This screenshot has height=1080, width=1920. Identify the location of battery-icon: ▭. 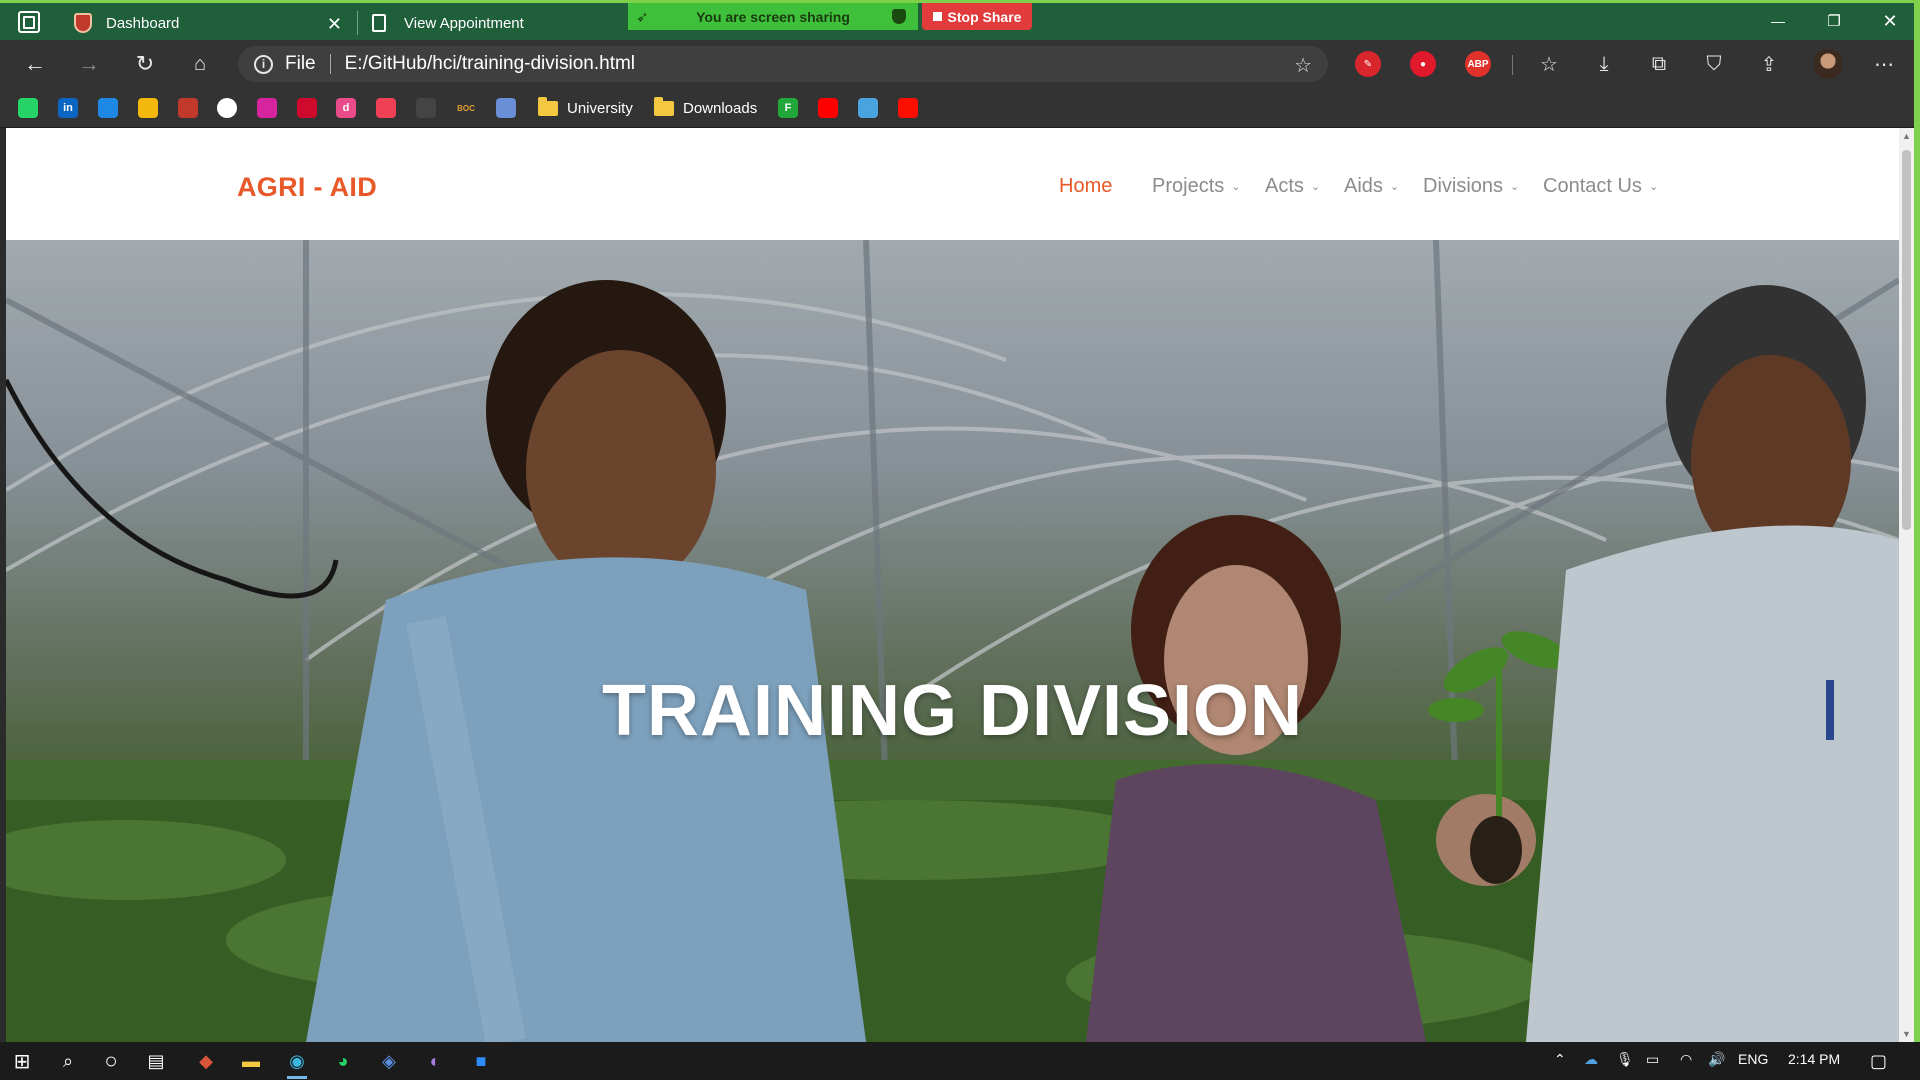
(1652, 1059).